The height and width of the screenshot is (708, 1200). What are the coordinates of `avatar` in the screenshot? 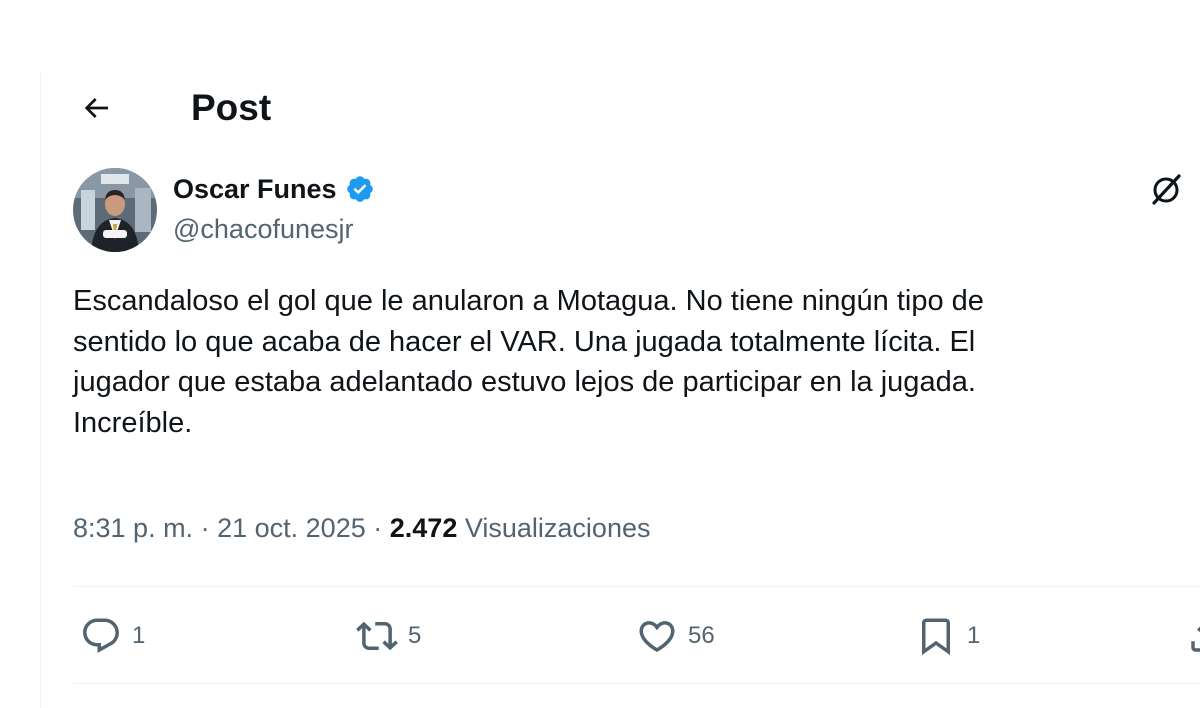 It's located at (115, 210).